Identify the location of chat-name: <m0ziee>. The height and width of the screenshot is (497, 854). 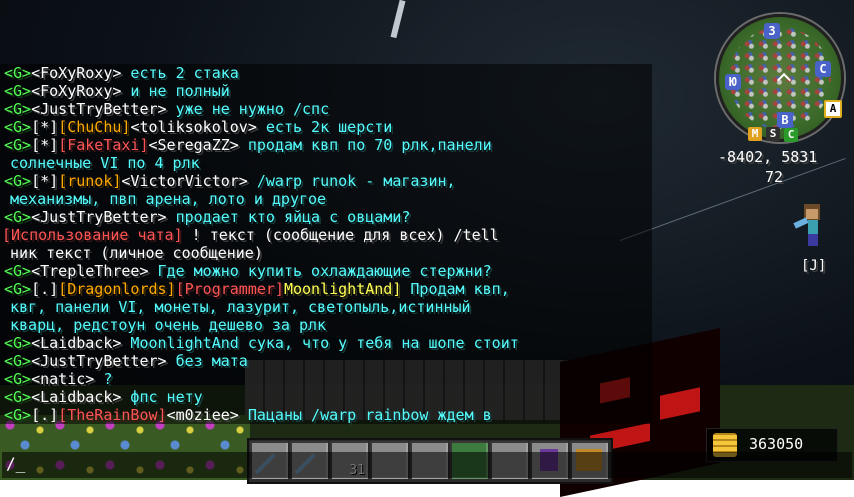
(202, 415).